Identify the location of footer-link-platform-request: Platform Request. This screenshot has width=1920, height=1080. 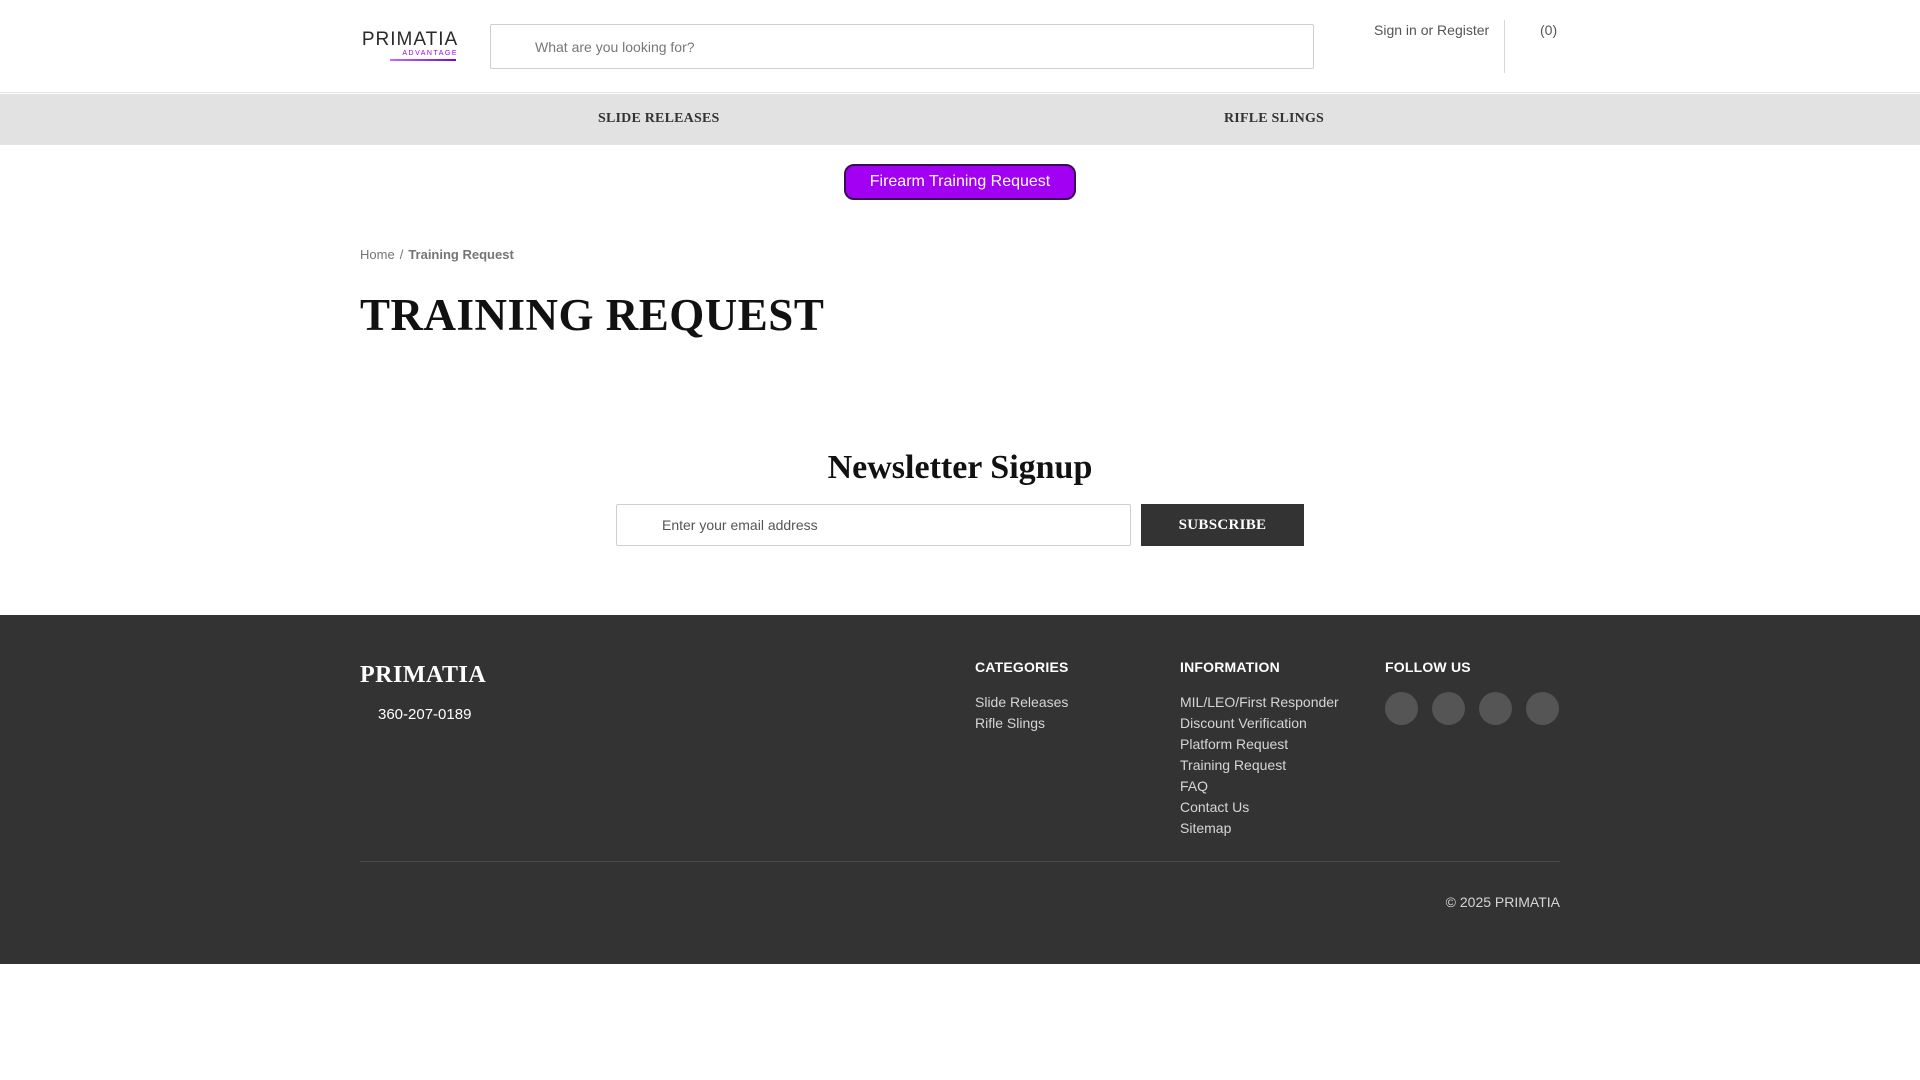
(1259, 744).